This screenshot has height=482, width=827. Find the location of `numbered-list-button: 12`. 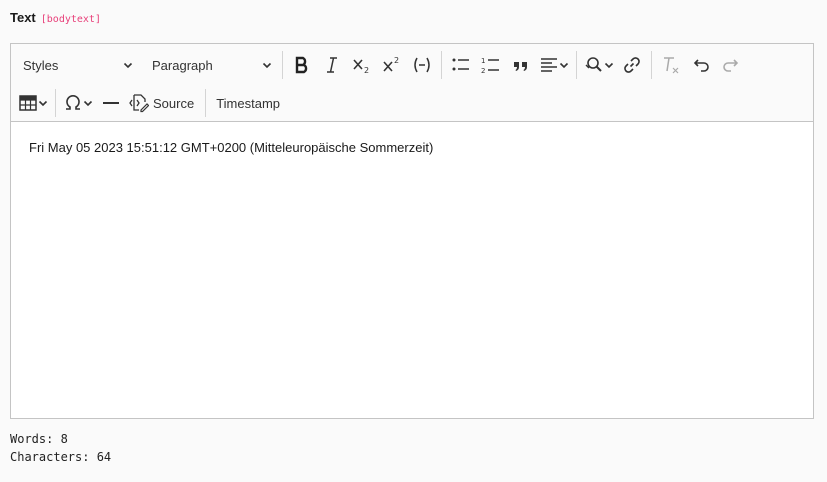

numbered-list-button: 12 is located at coordinates (491, 65).